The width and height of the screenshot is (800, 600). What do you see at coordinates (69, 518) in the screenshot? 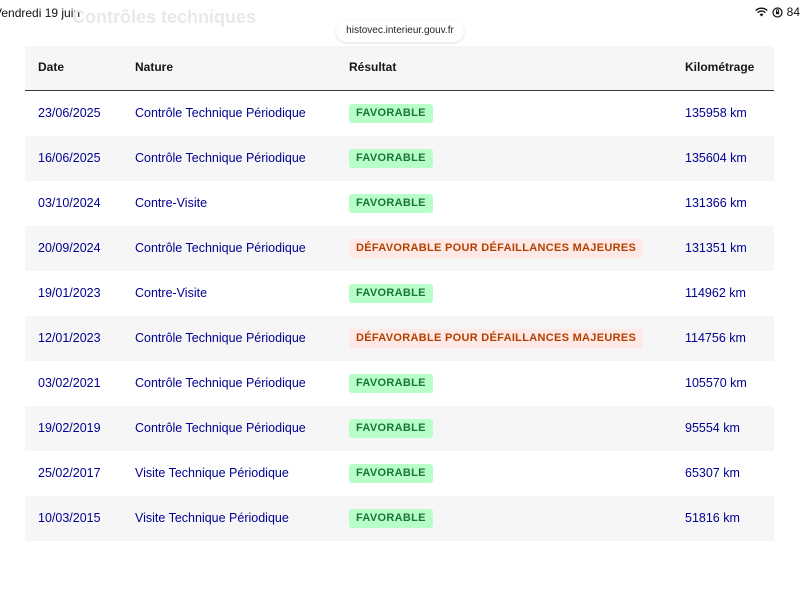
I see `row-date: 10/03/2015` at bounding box center [69, 518].